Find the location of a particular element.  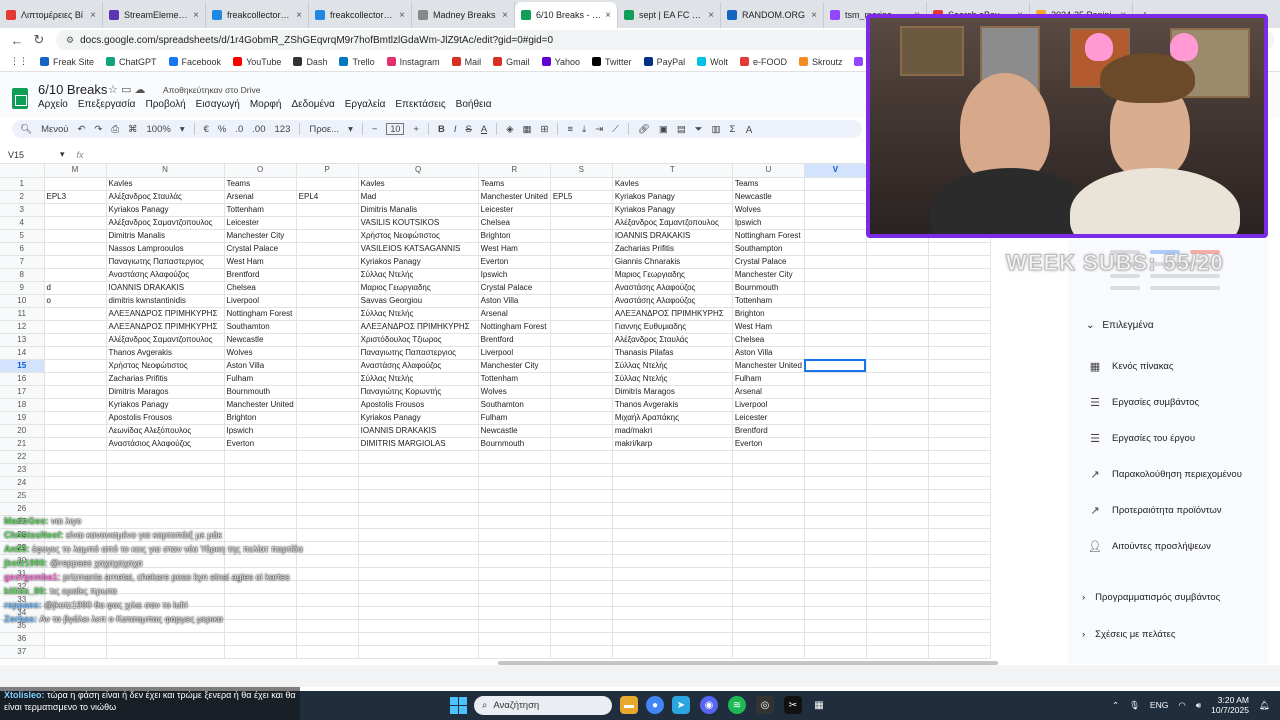

cell: West Ham is located at coordinates (768, 327).